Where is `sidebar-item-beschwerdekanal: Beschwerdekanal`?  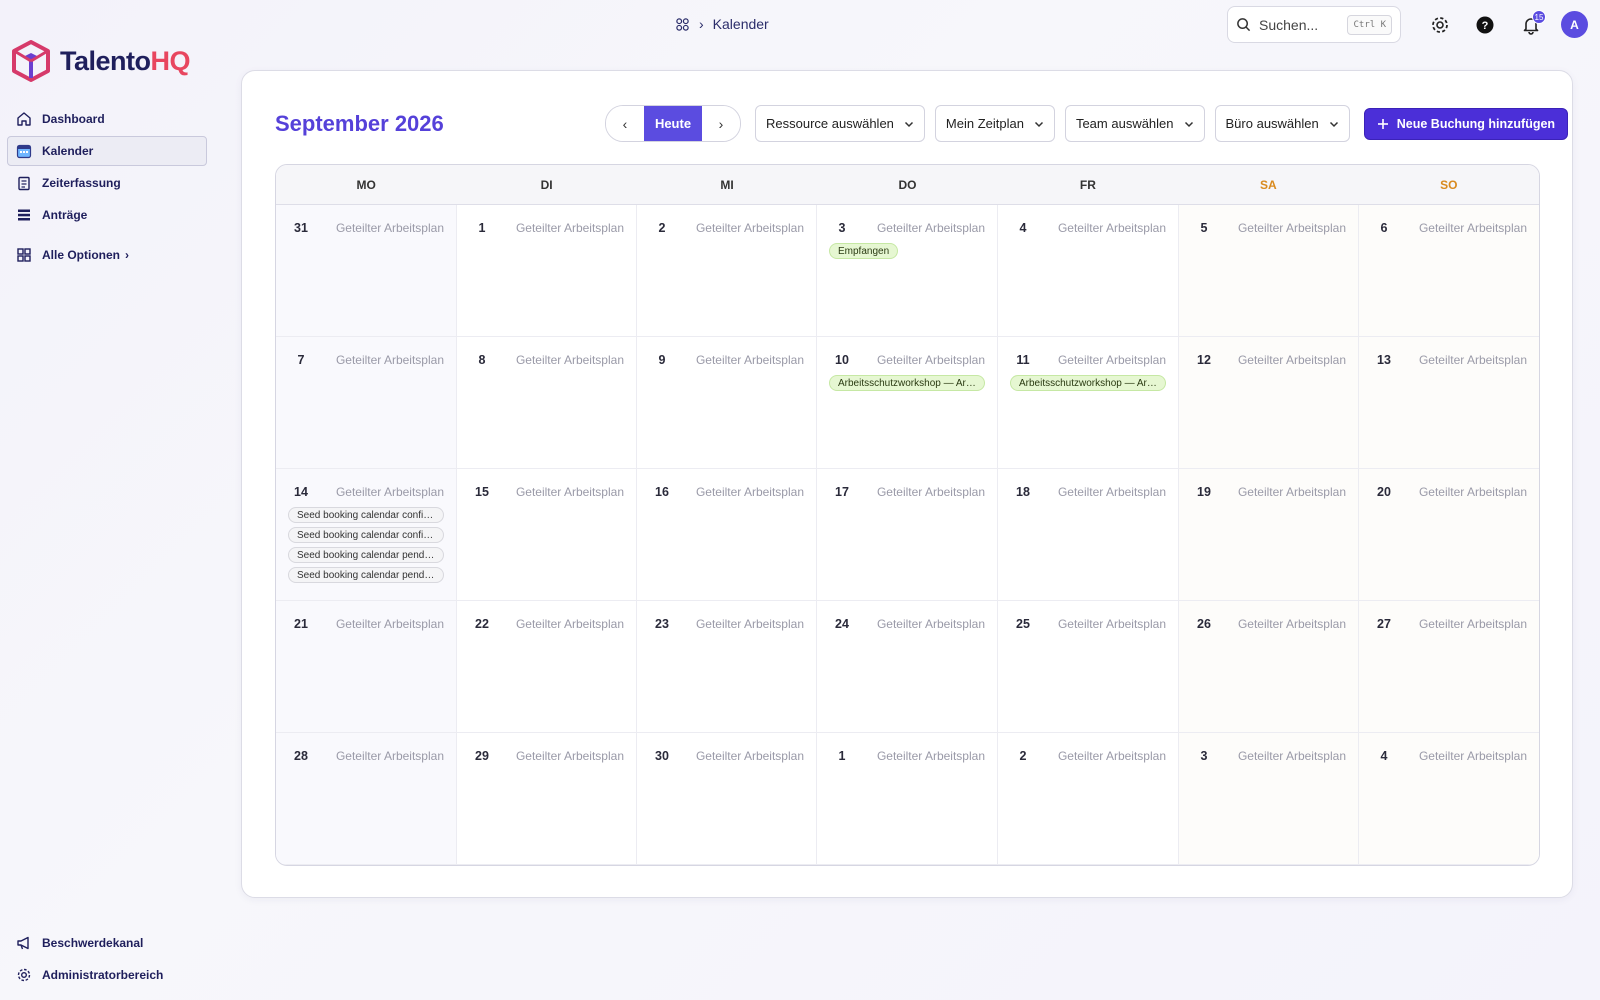
sidebar-item-beschwerdekanal: Beschwerdekanal is located at coordinates (107, 943).